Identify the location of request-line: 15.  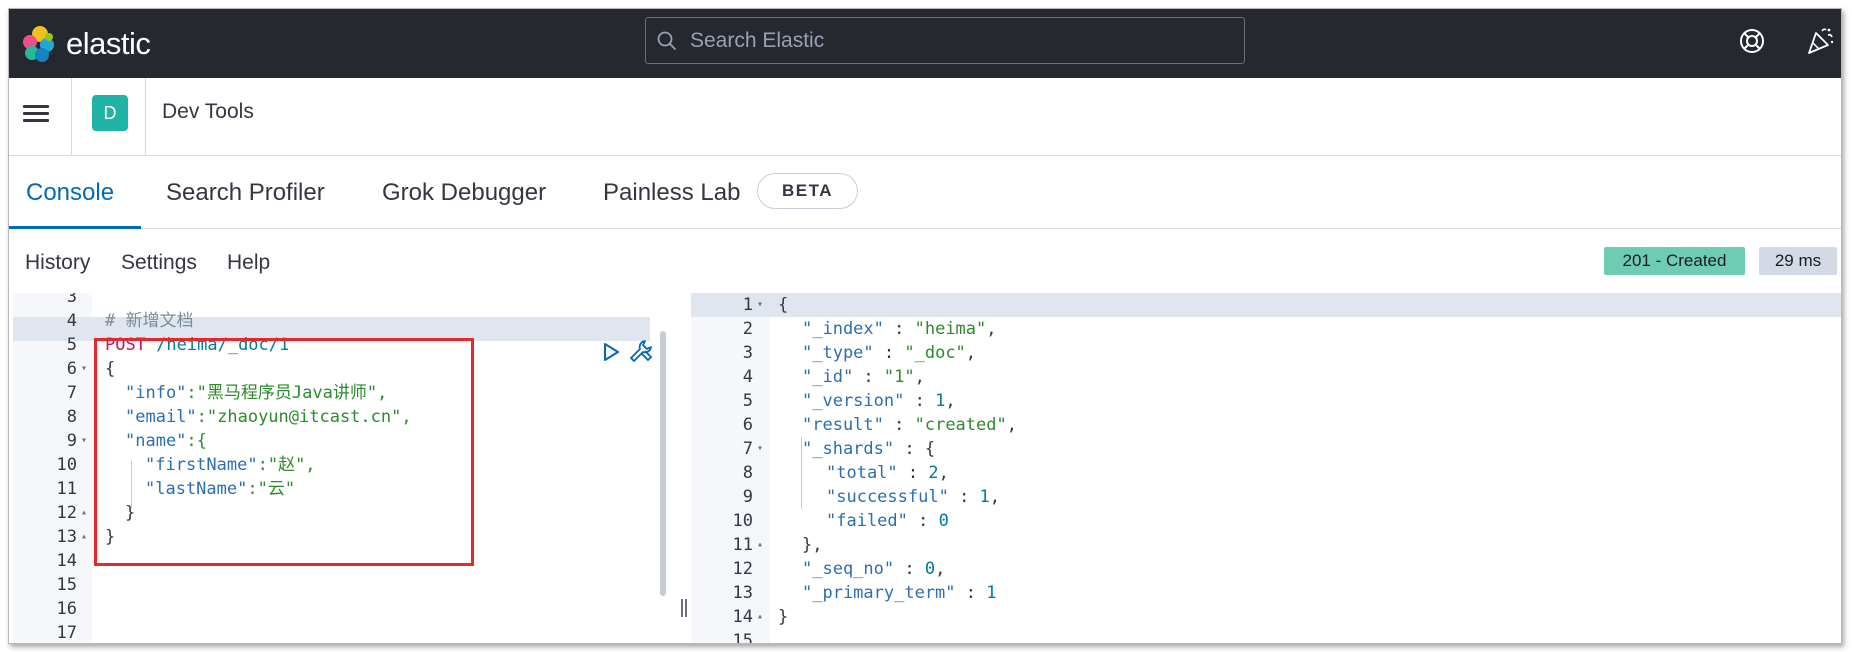
(333, 585).